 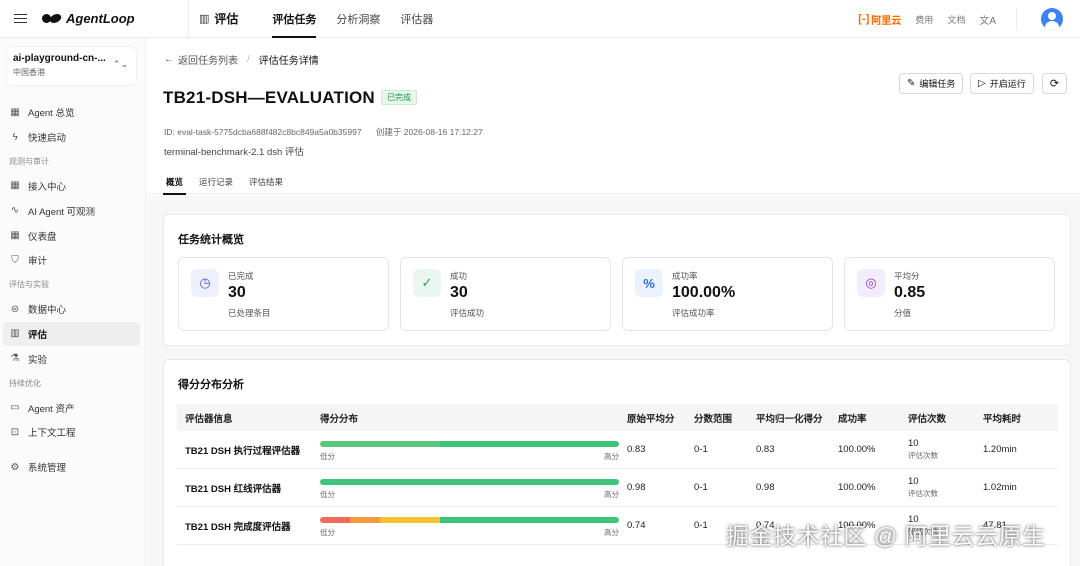 I want to click on docs-link: 文档, so click(x=956, y=19).